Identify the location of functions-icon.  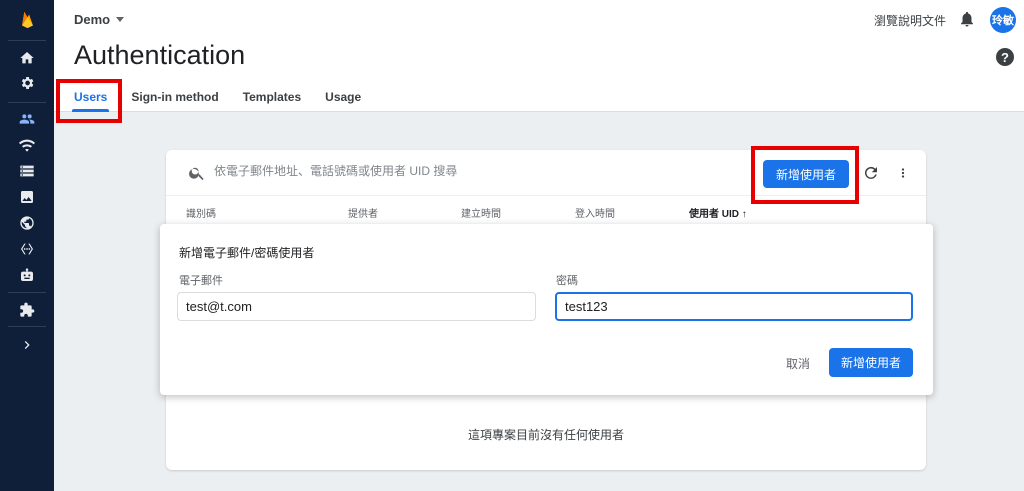
(27, 249).